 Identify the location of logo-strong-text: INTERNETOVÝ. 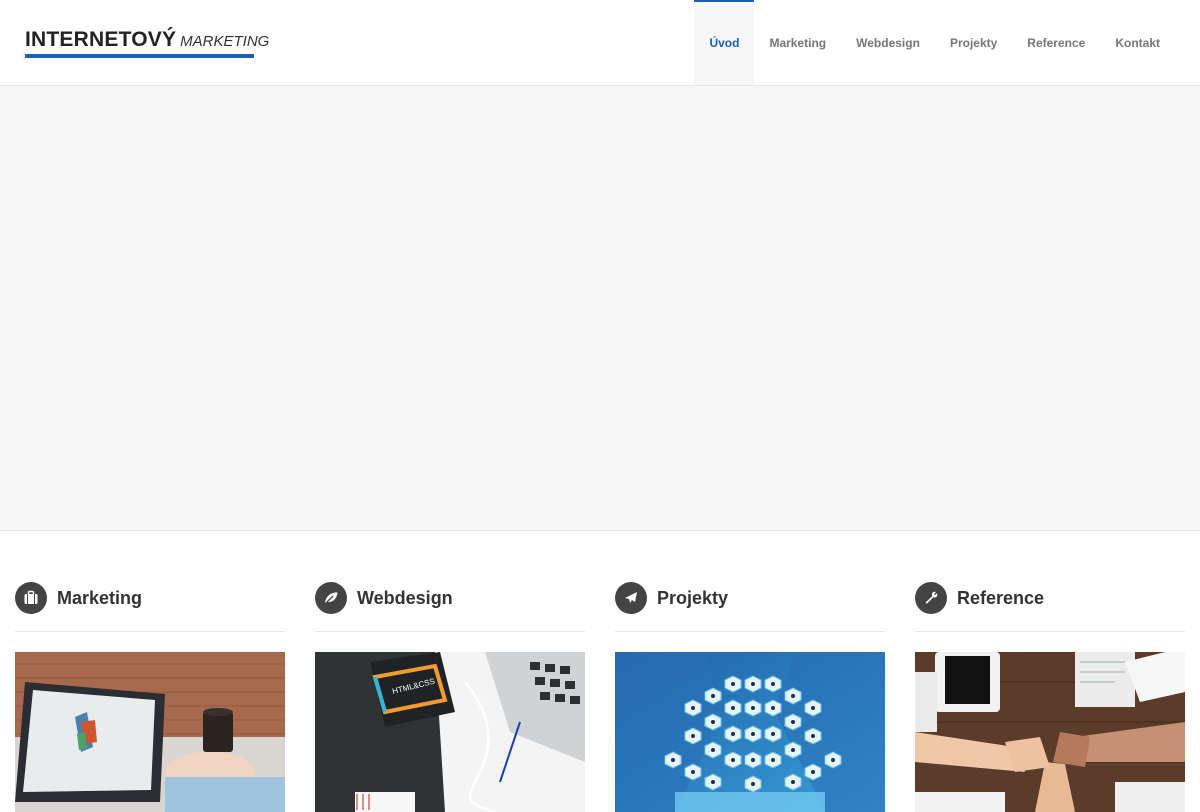
(101, 39).